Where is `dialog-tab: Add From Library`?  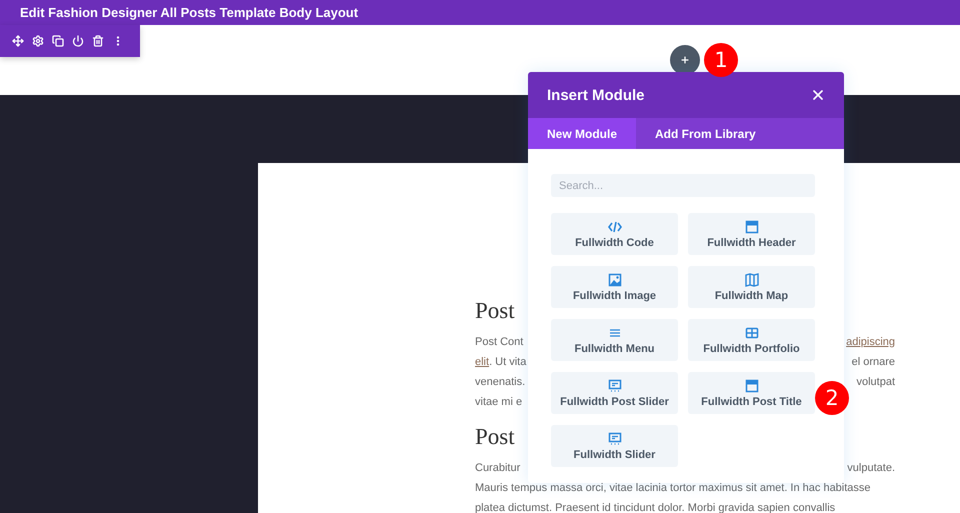
dialog-tab: Add From Library is located at coordinates (705, 133).